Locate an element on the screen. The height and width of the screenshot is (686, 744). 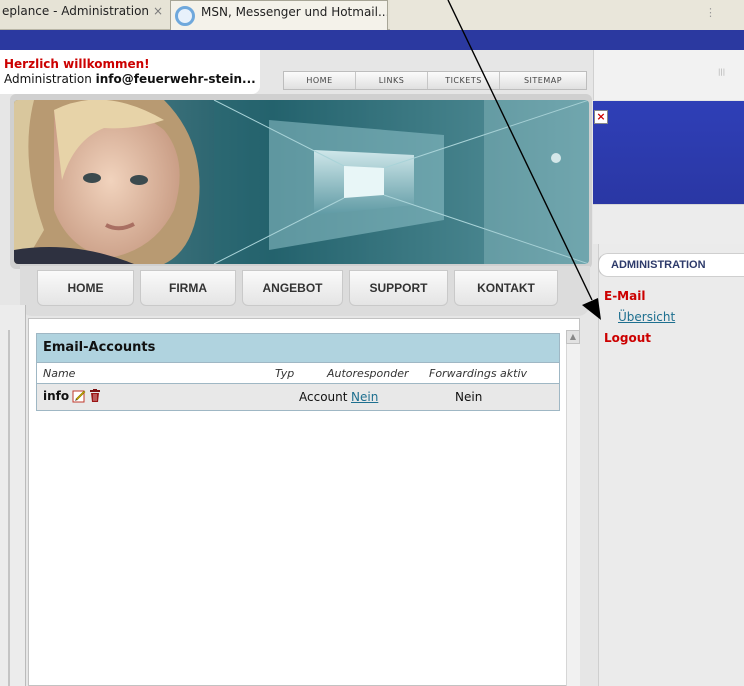
sidebar-link-uebersicht: Übersicht is located at coordinates (646, 317).